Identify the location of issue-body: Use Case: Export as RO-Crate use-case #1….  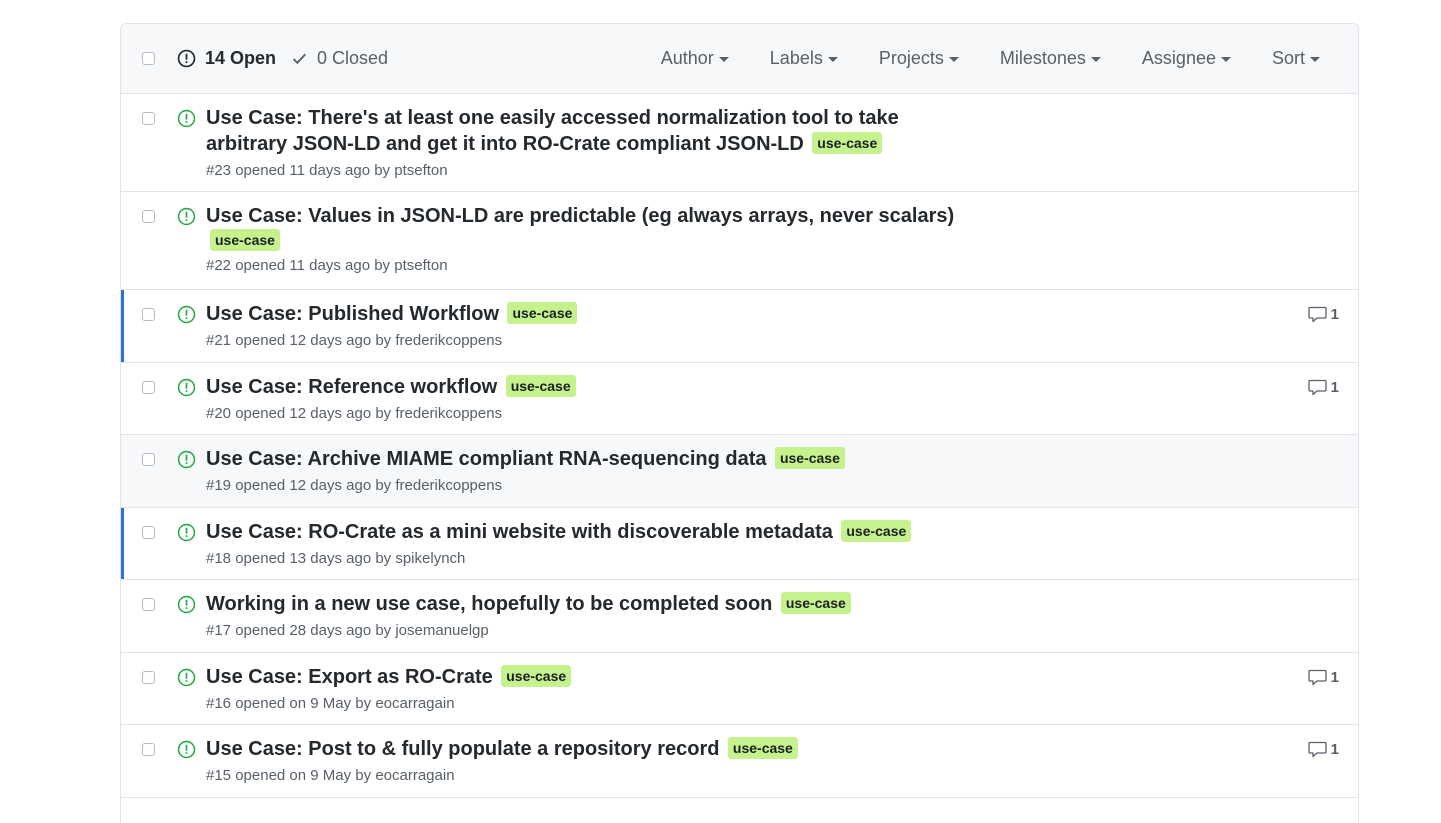
(591, 688).